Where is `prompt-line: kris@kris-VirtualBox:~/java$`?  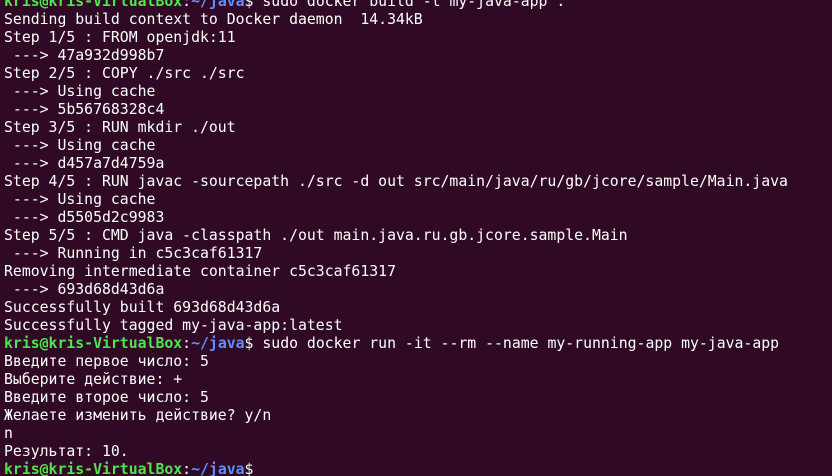
prompt-line: kris@kris-VirtualBox:~/java$ is located at coordinates (418, 468).